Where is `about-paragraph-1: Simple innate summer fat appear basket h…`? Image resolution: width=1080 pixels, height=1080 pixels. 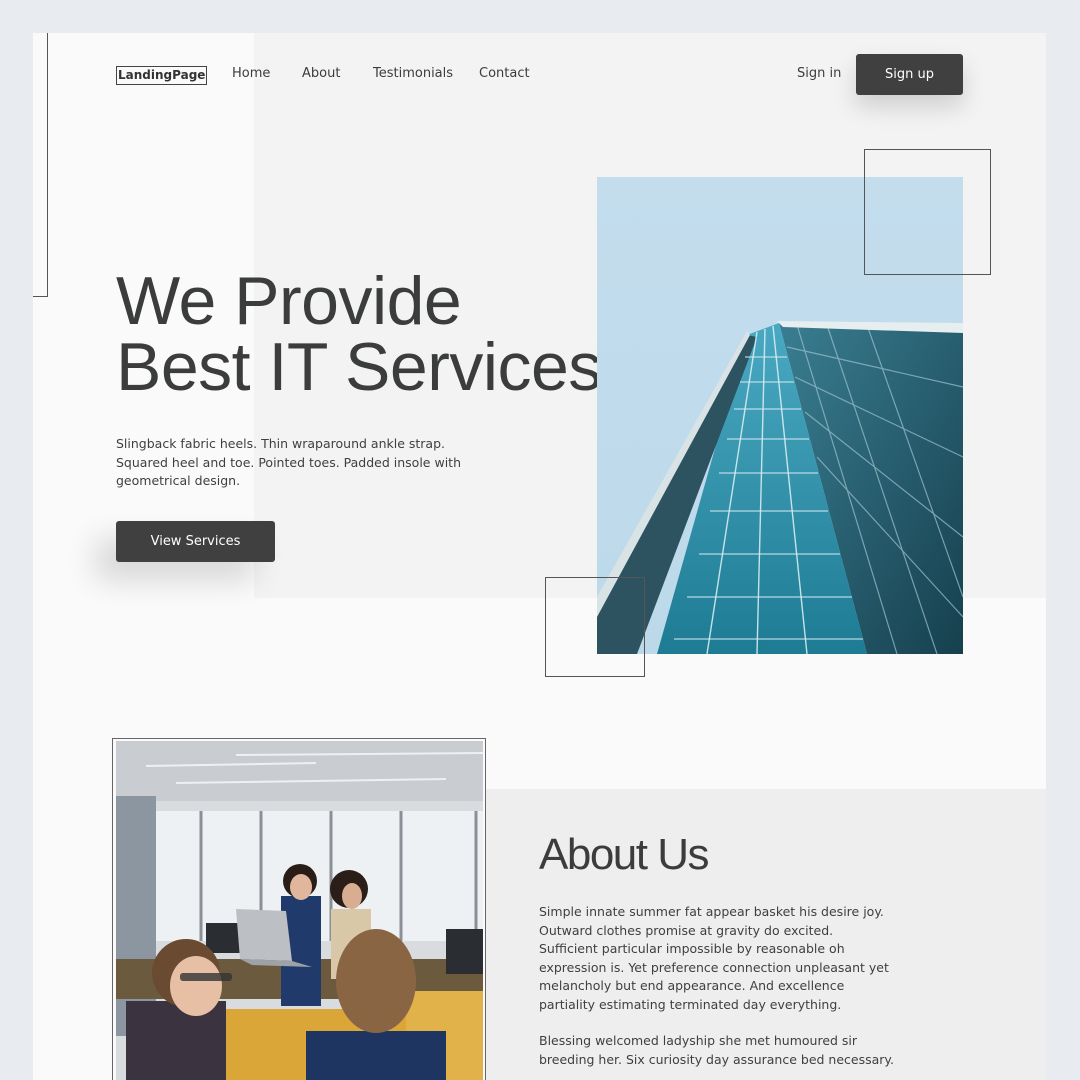
about-paragraph-1: Simple innate summer fat appear basket h… is located at coordinates (714, 958).